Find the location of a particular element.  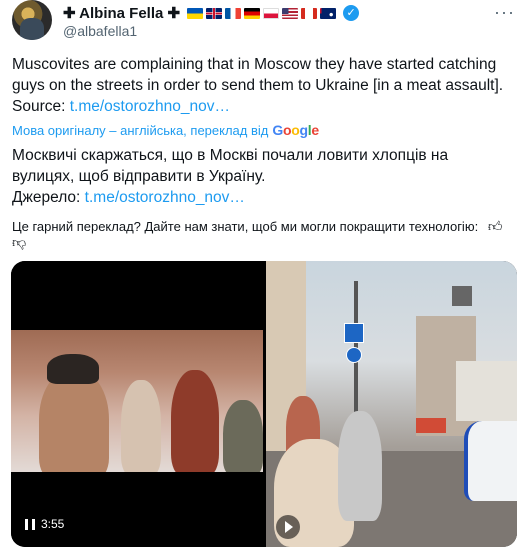

usa-flag is located at coordinates (290, 13).